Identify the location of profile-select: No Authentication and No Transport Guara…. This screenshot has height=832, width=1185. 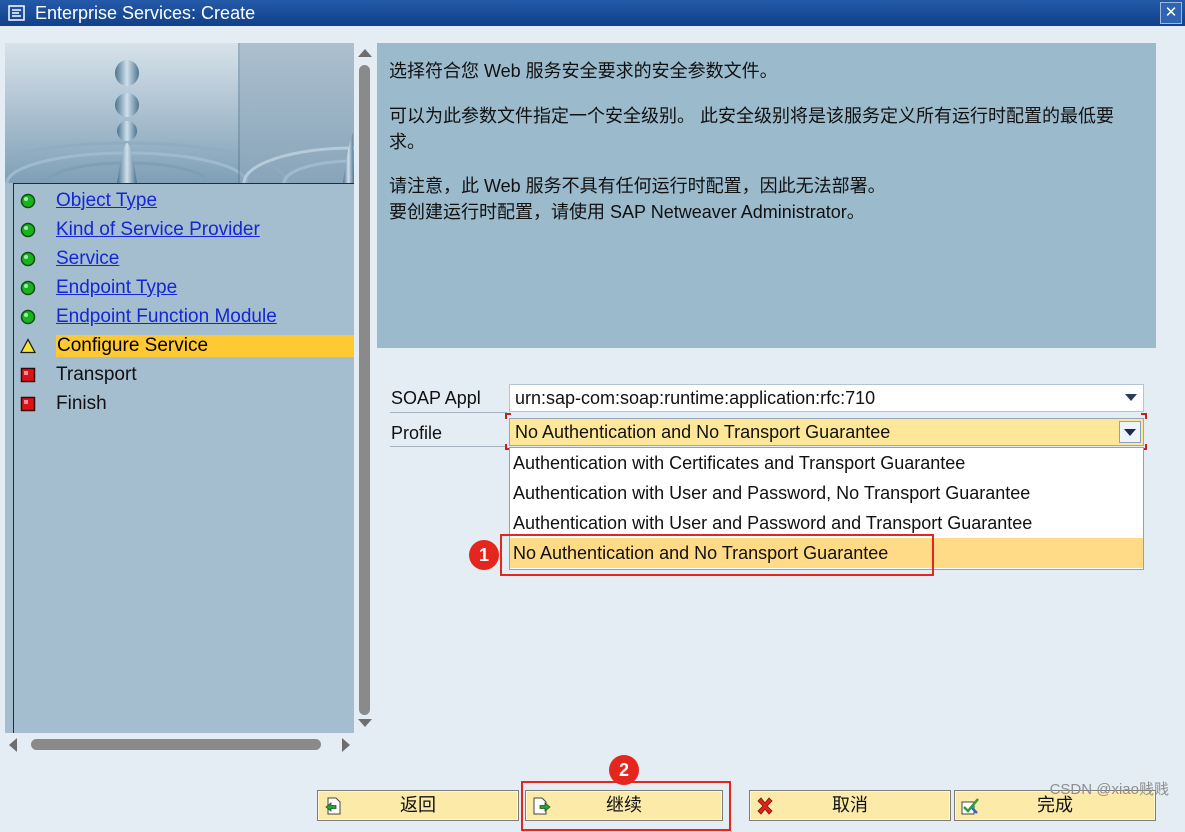
(826, 432).